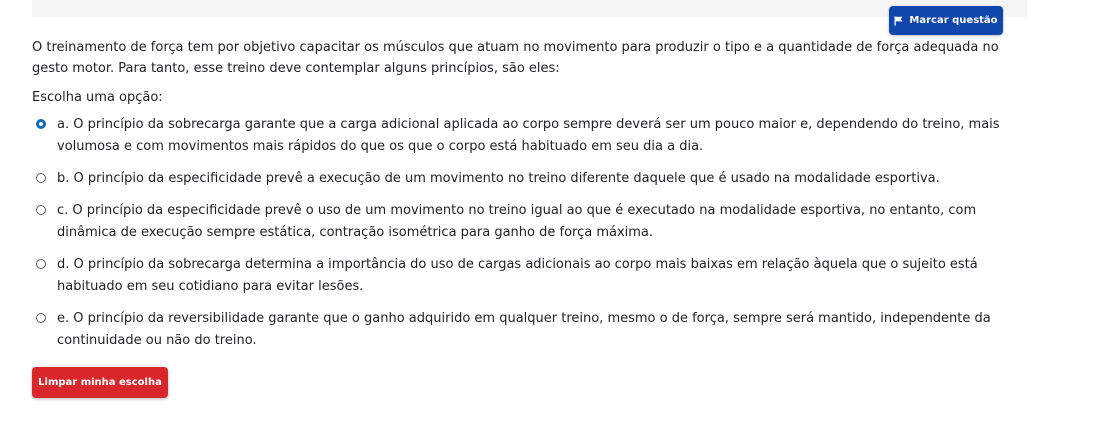  Describe the element at coordinates (100, 382) in the screenshot. I see `clear-choice-button: Limpar minha escolha` at that location.